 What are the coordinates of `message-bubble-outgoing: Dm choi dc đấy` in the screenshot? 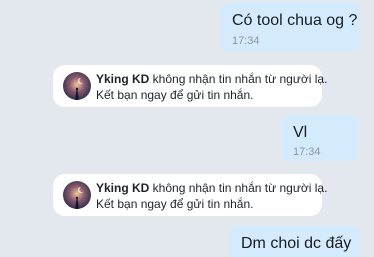 It's located at (295, 241).